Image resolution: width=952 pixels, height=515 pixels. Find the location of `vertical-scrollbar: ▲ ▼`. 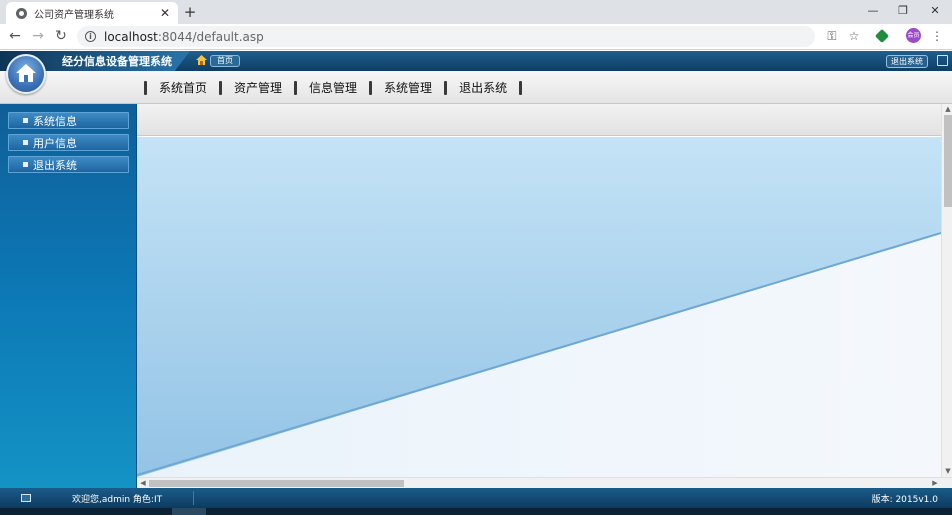

vertical-scrollbar: ▲ ▼ is located at coordinates (946, 290).